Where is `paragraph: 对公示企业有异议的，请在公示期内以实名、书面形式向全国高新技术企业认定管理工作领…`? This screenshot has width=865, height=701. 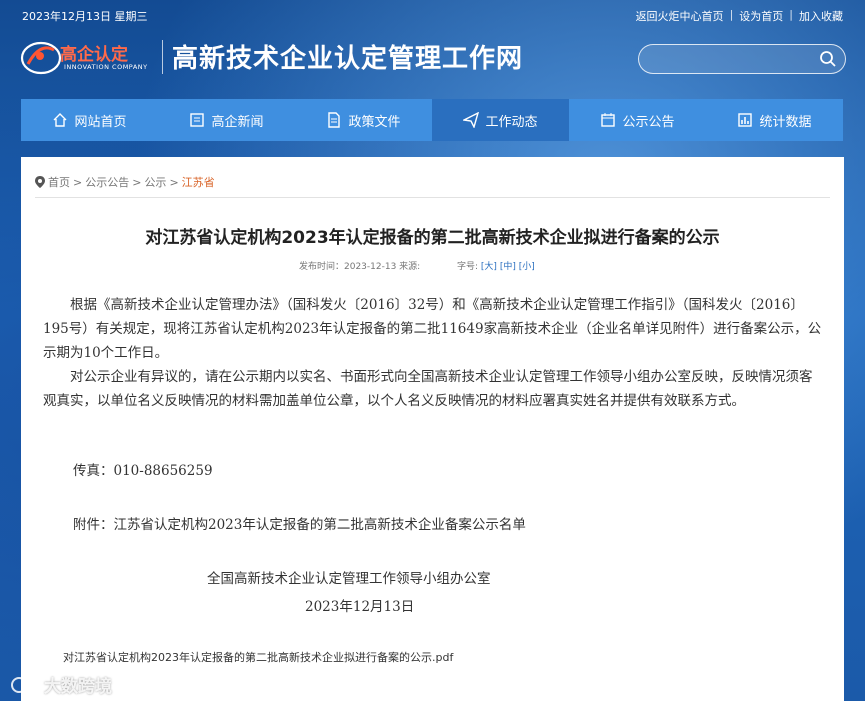
paragraph: 对公示企业有异议的，请在公示期内以实名、书面形式向全国高新技术企业认定管理工作领… is located at coordinates (428, 389).